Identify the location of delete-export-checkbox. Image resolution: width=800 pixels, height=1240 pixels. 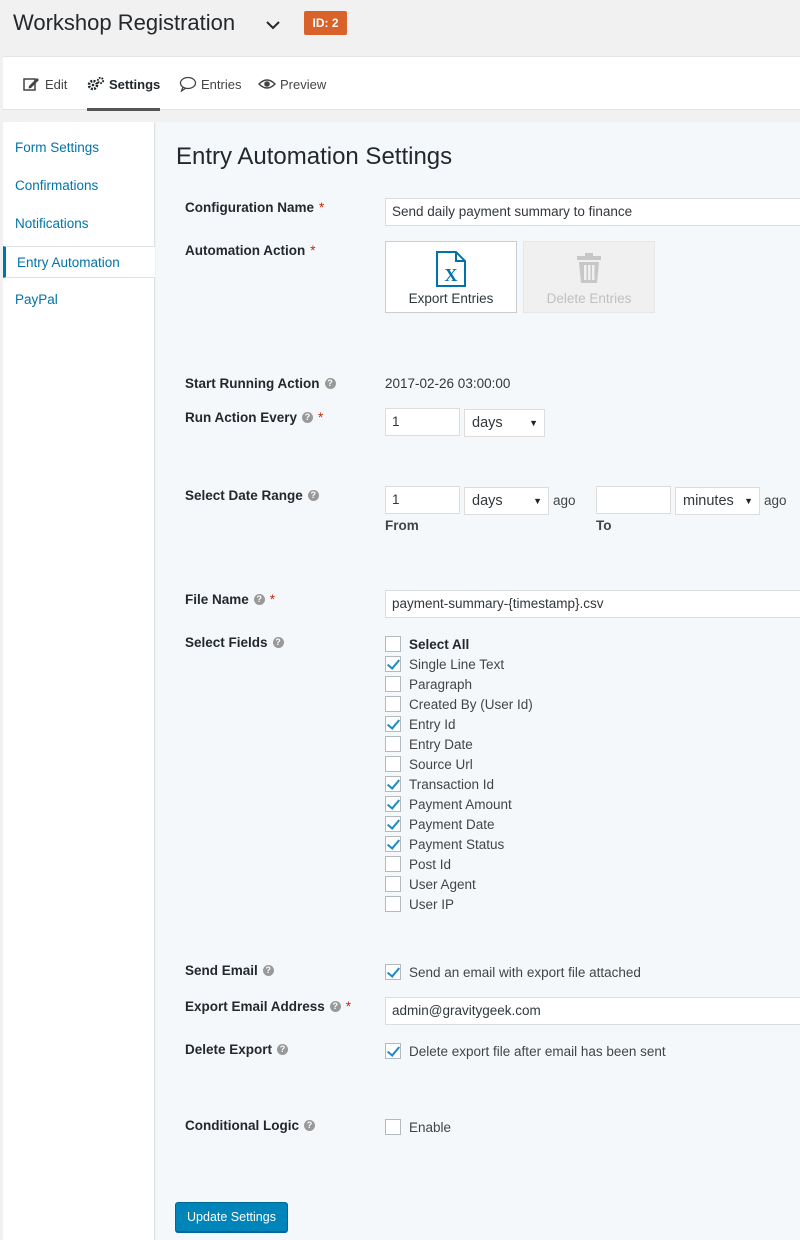
(393, 1051).